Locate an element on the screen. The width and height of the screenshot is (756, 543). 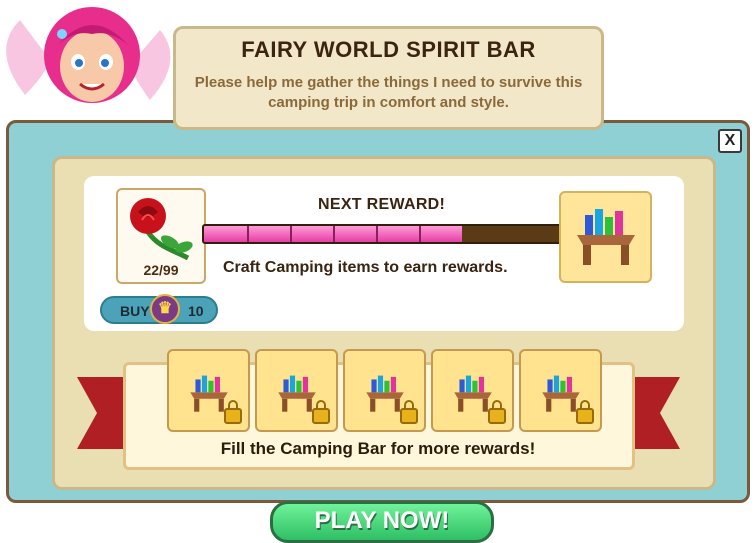
rose-item-box: 22/99 is located at coordinates (161, 236).